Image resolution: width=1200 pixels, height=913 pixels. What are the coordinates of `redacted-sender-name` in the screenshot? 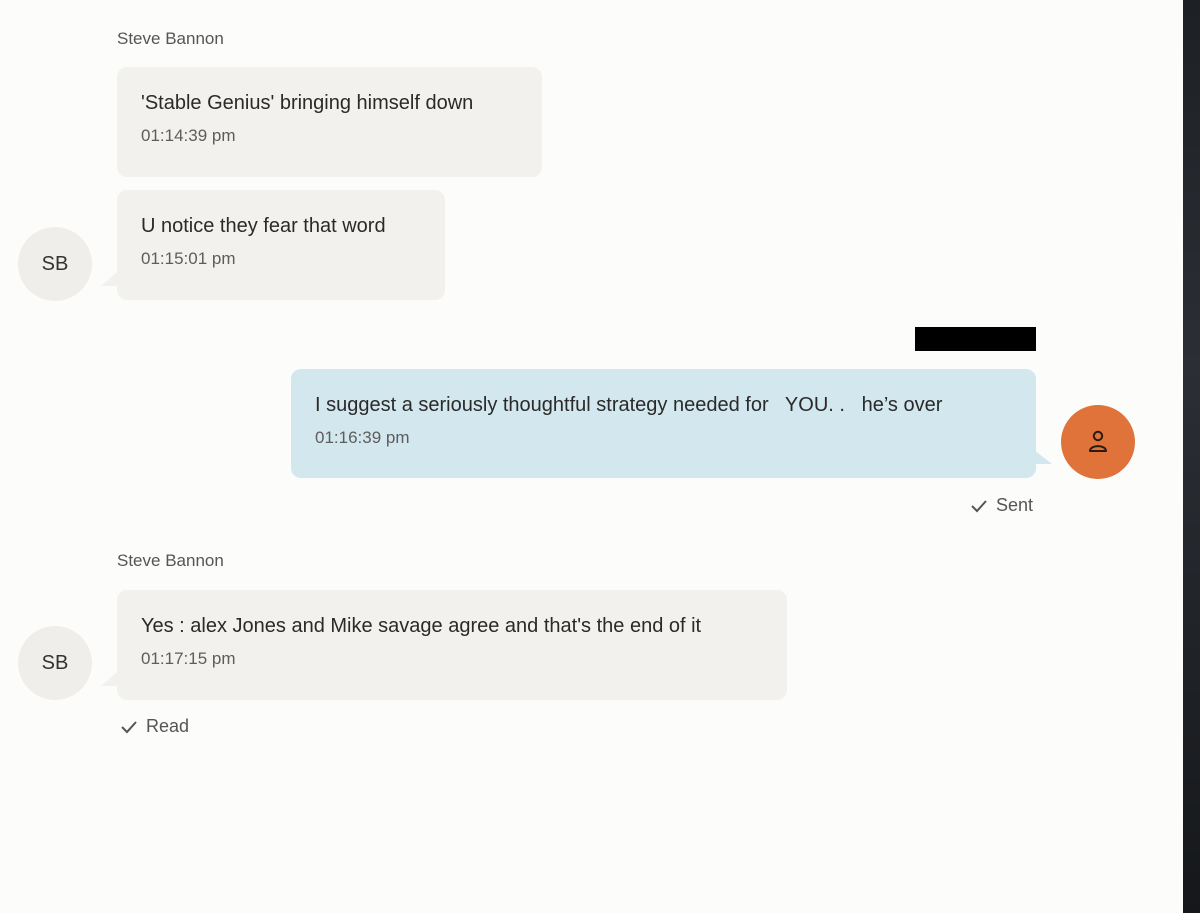 It's located at (975, 339).